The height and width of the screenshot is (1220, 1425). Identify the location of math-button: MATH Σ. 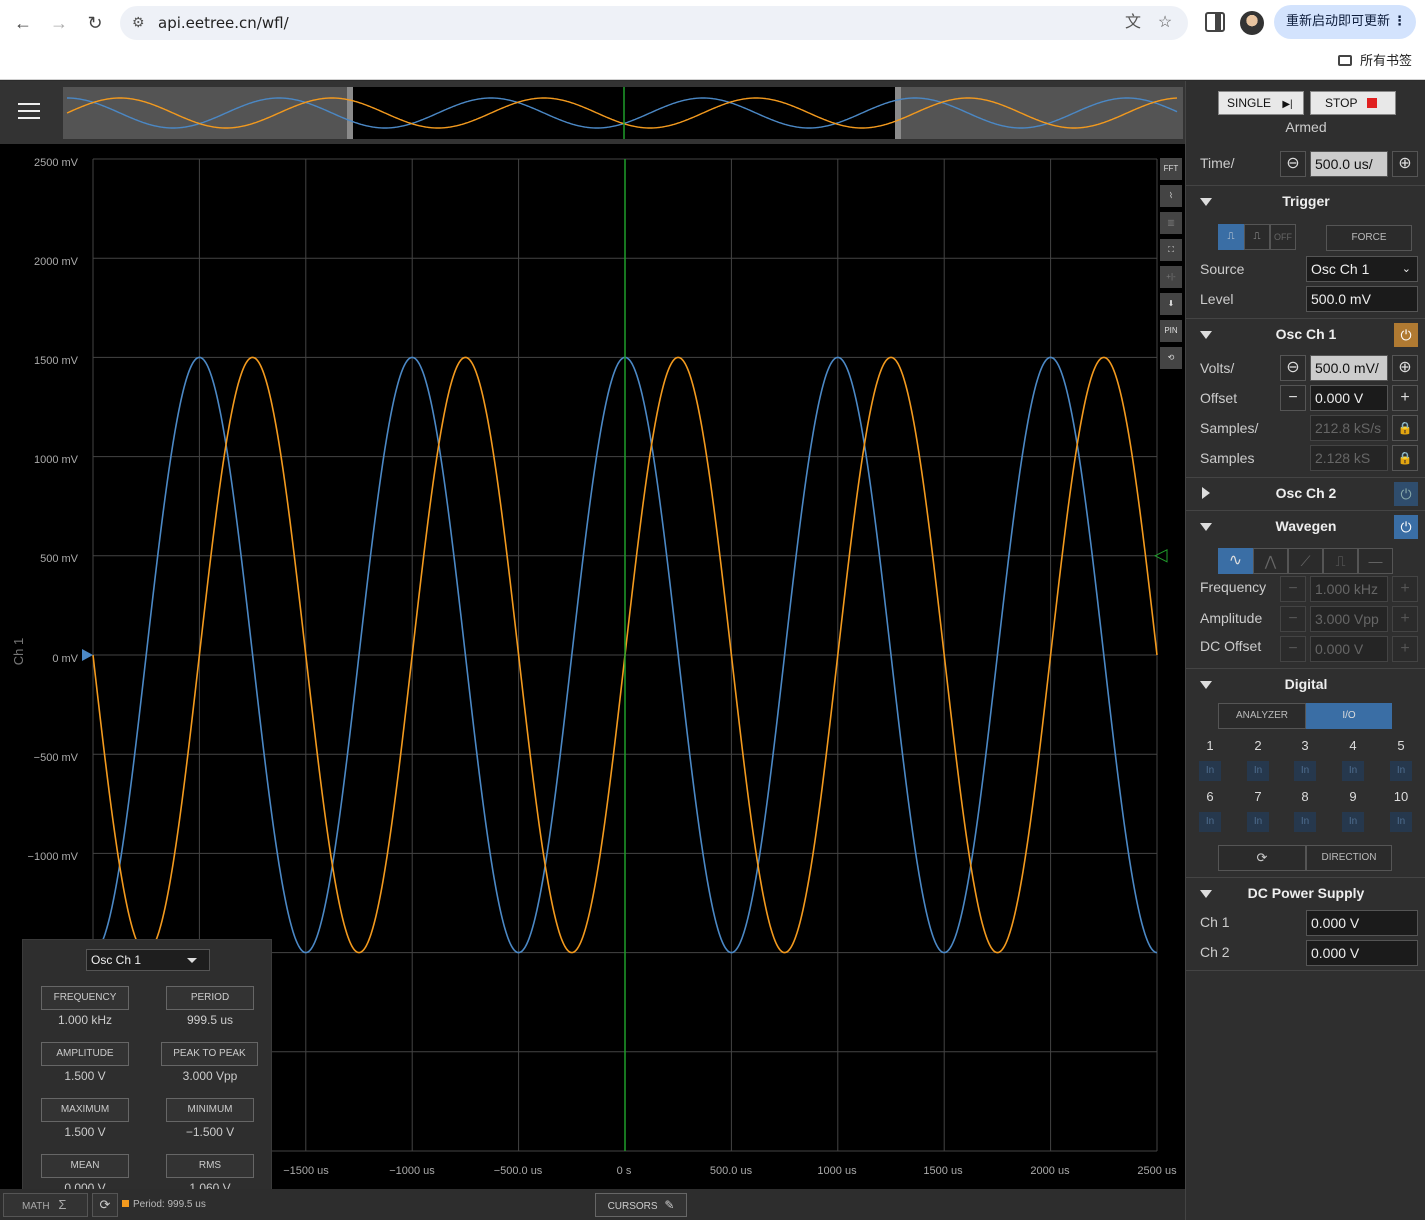
(45, 1205).